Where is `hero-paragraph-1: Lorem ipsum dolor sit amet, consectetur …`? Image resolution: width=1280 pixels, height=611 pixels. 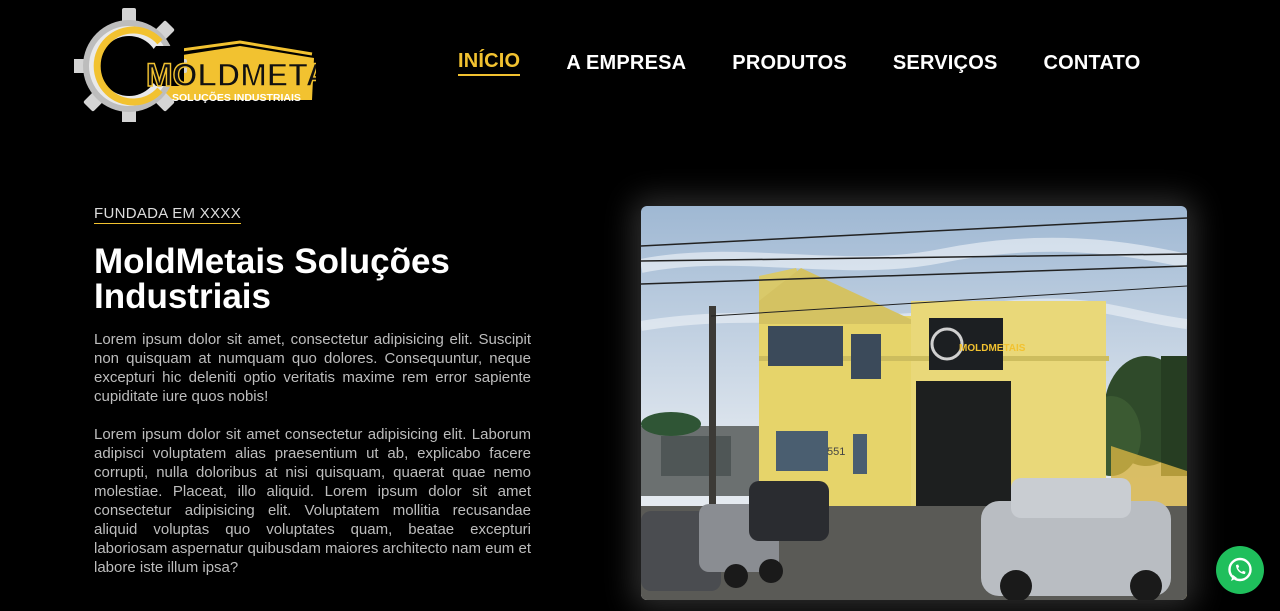 hero-paragraph-1: Lorem ipsum dolor sit amet, consectetur … is located at coordinates (312, 368).